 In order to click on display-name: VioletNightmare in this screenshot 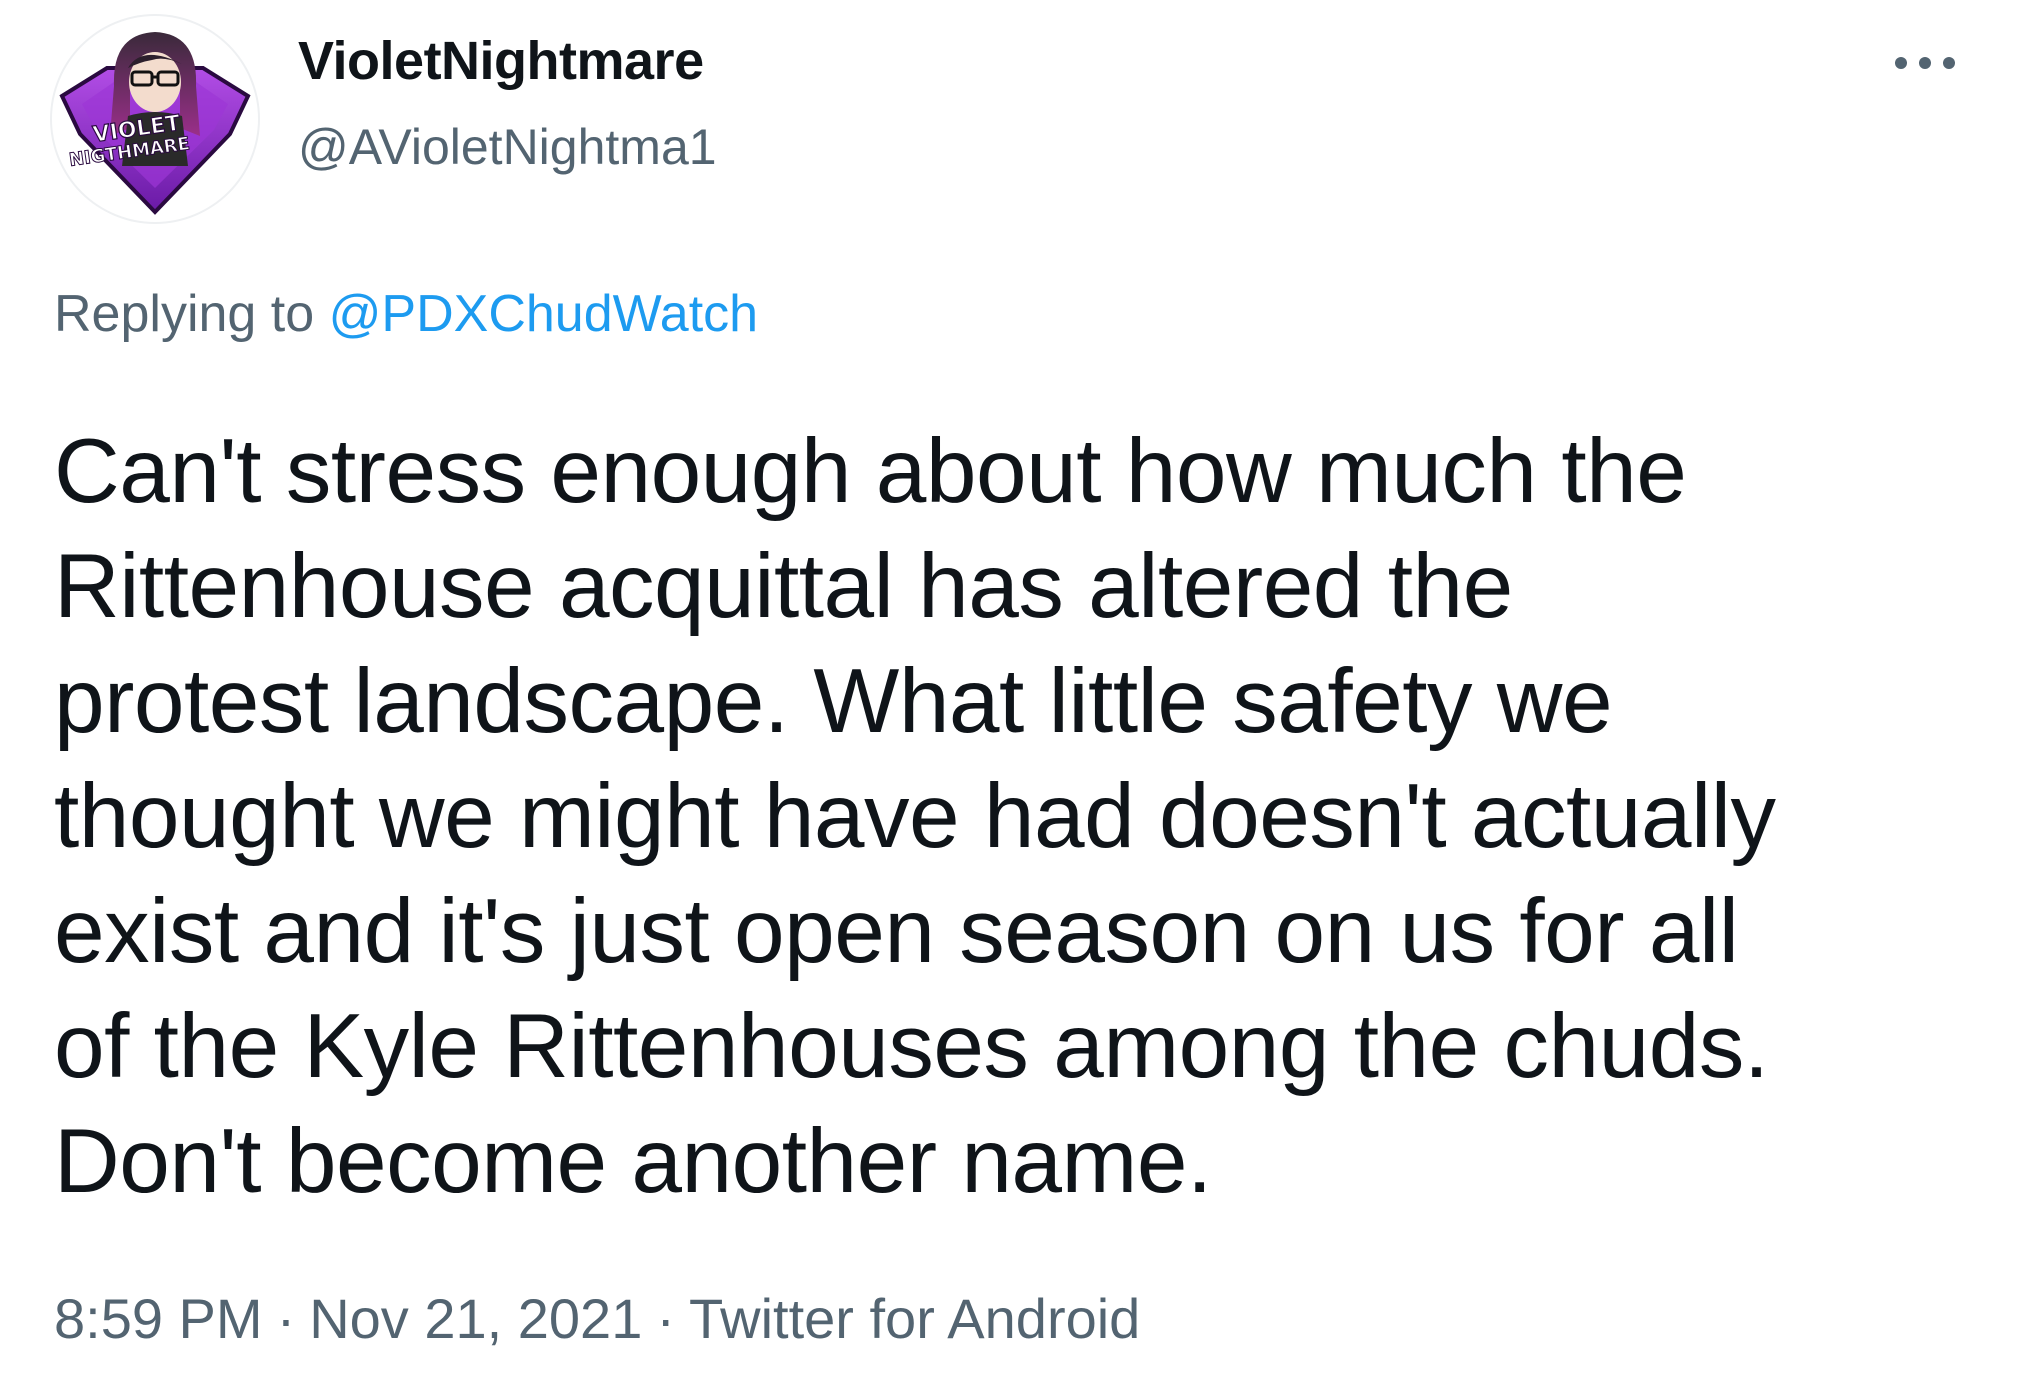, I will do `click(501, 61)`.